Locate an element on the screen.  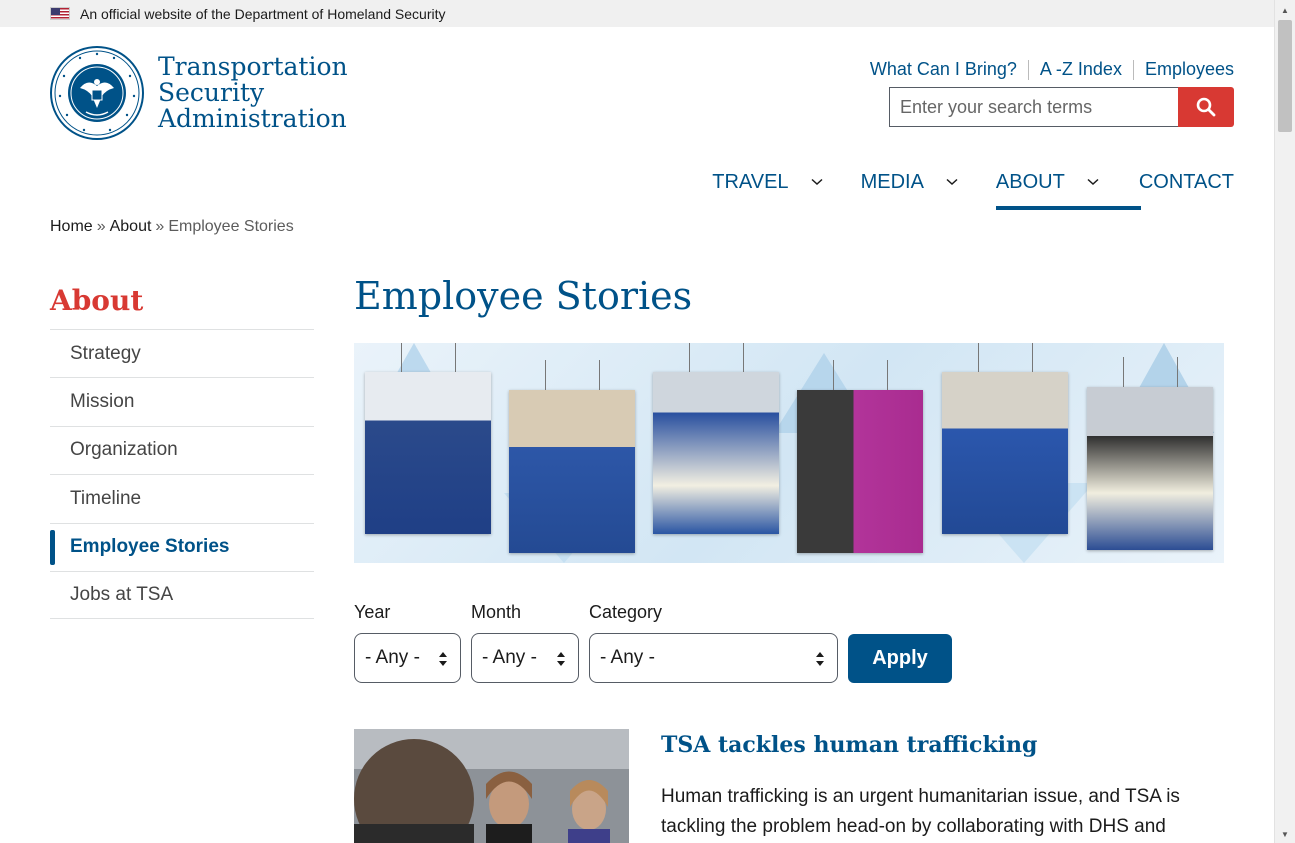
sidebar-item-strategy: Strategy is located at coordinates (182, 353).